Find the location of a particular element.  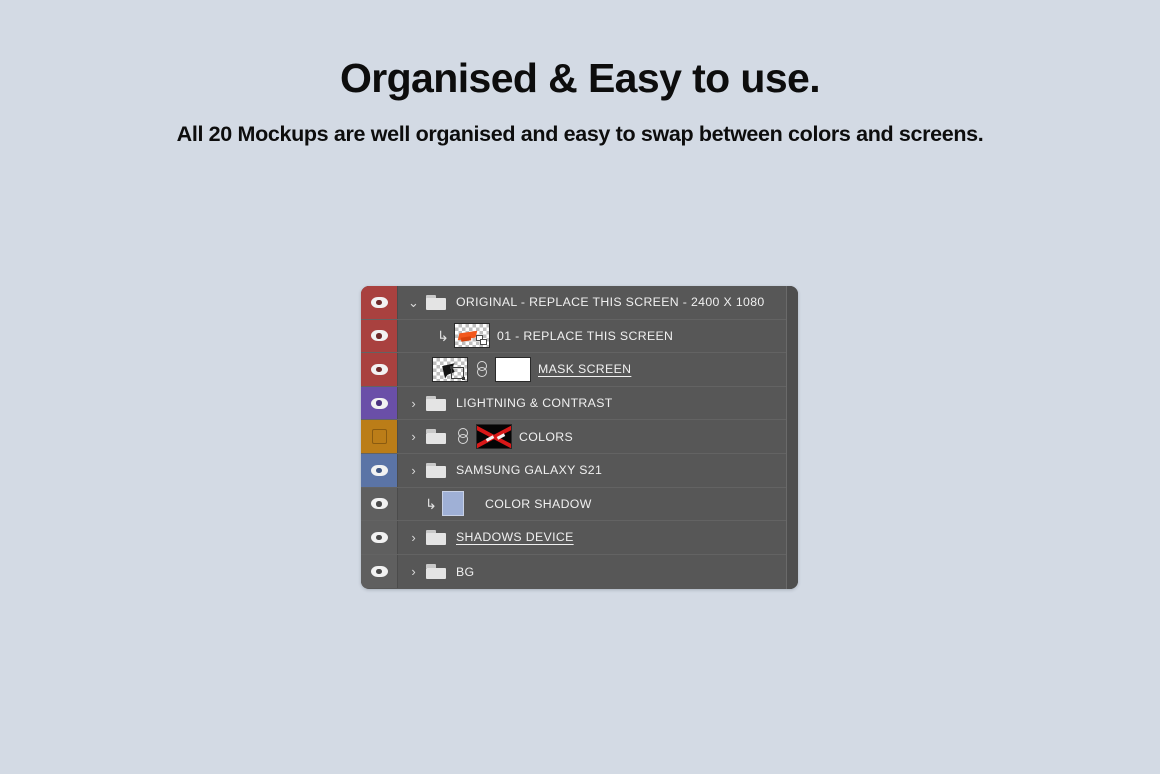

layer-name: COLOR SHADOW is located at coordinates (538, 504).